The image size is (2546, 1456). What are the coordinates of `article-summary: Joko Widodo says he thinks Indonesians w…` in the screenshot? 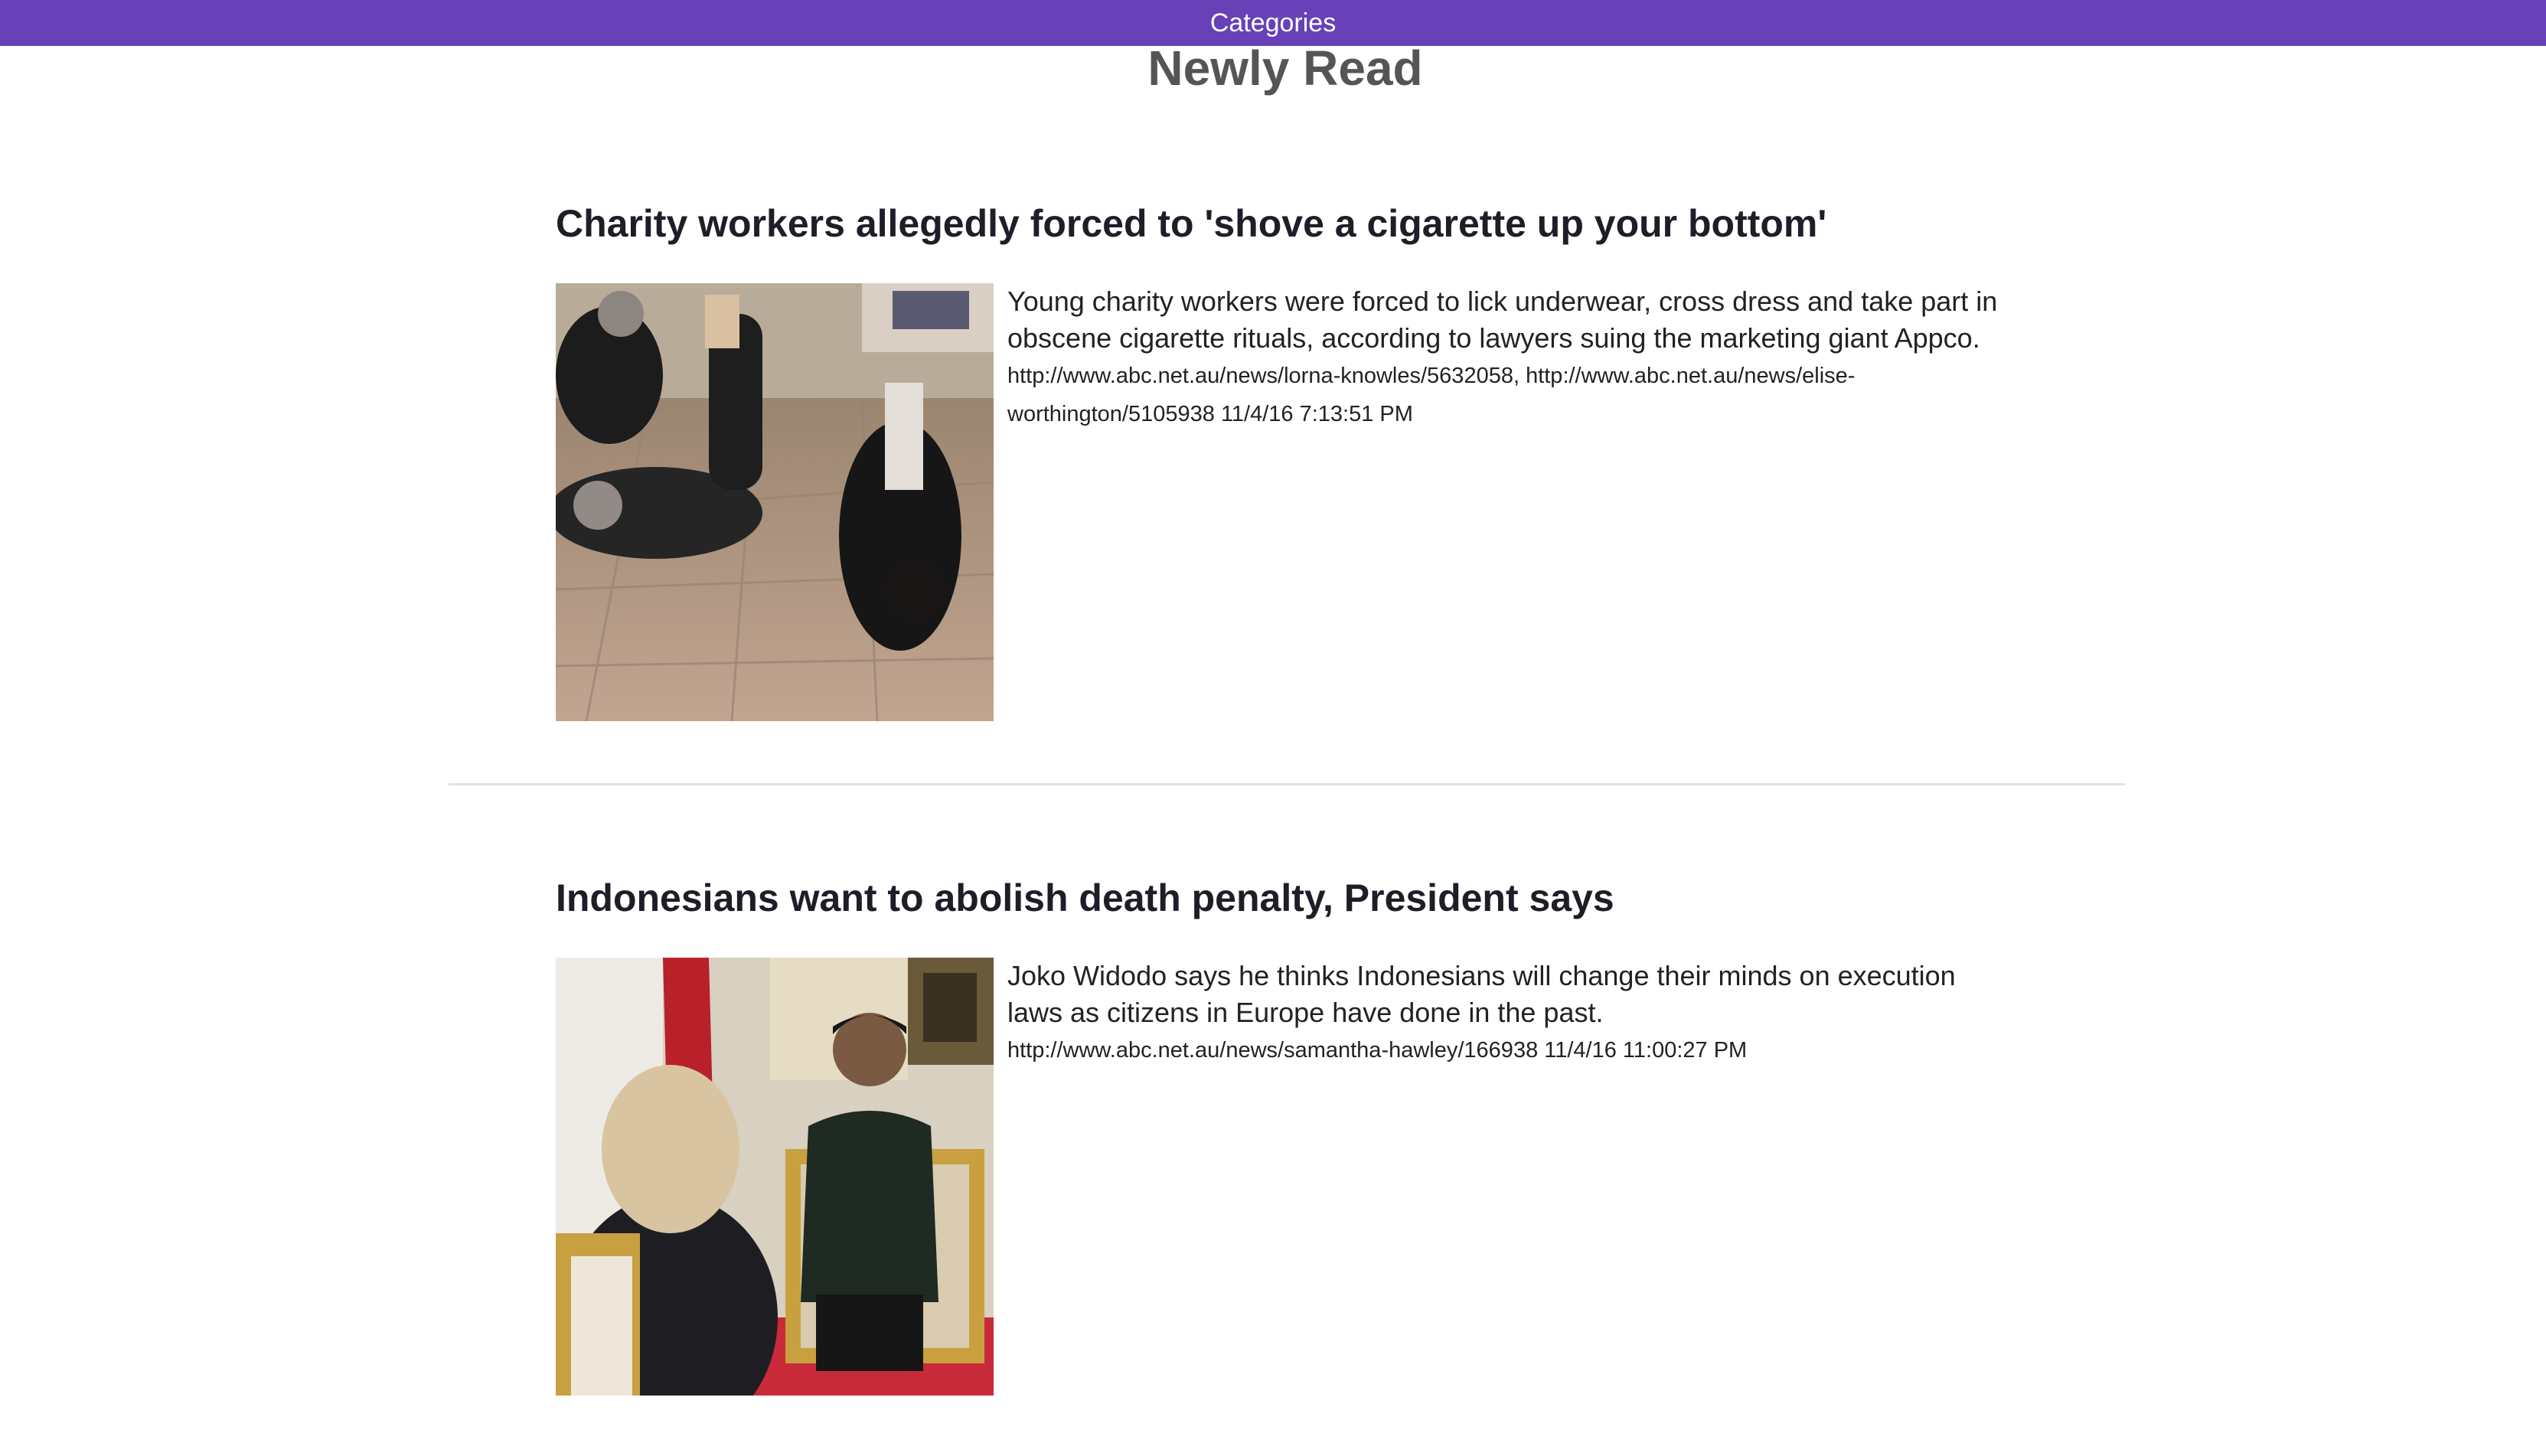 It's located at (1481, 994).